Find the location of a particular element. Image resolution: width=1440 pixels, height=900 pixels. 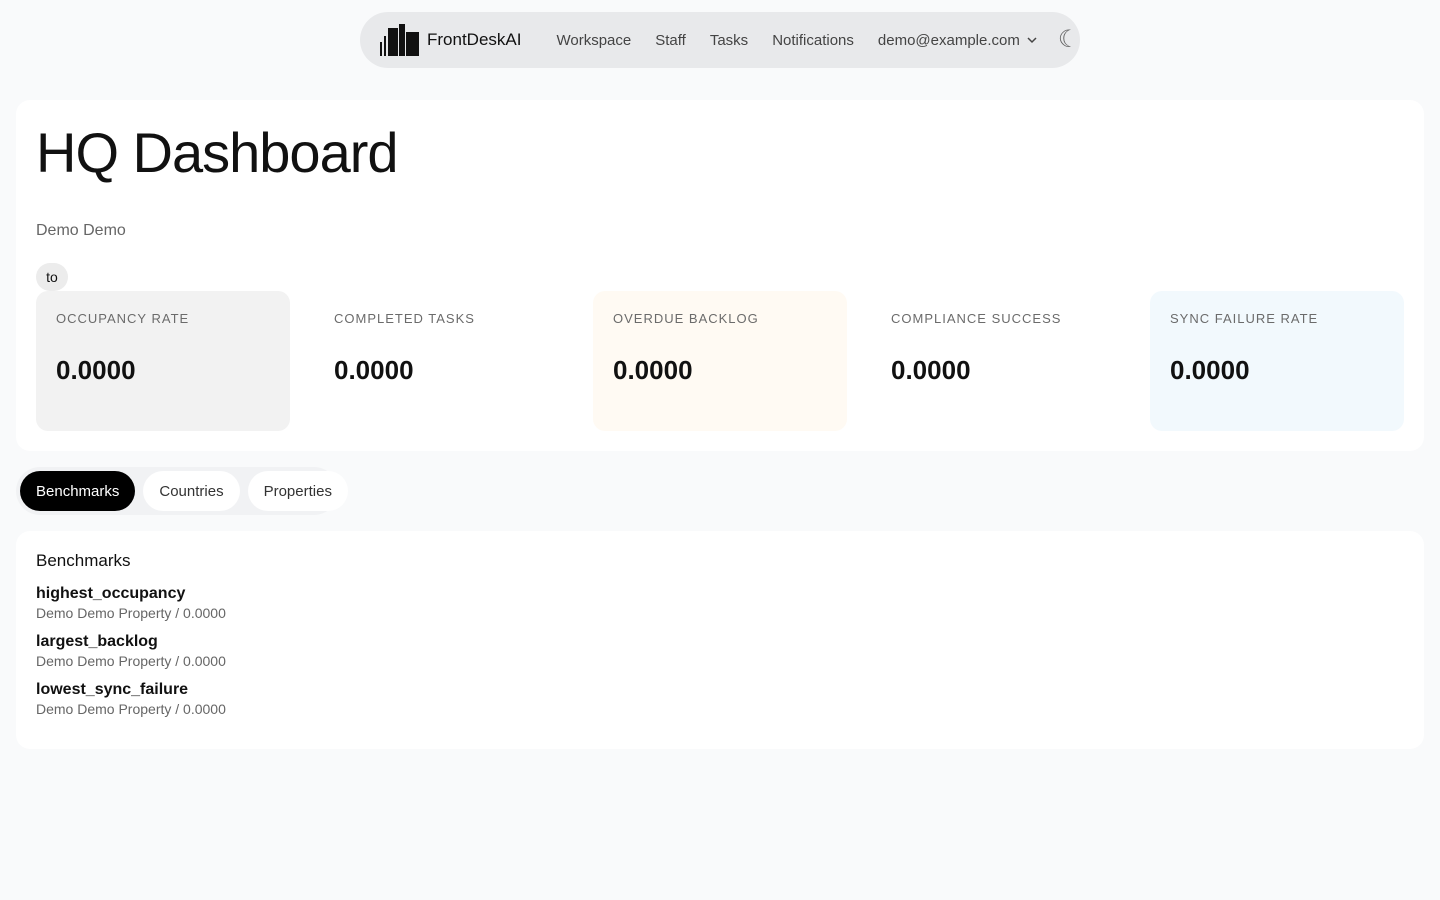

metric-label: SYNC FAILURE RATE is located at coordinates (1244, 318).